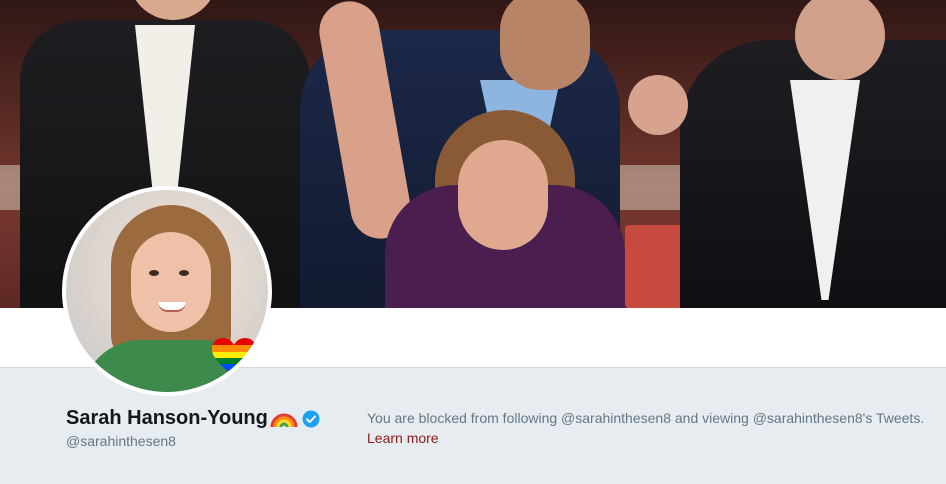  I want to click on verified-badge-icon, so click(311, 418).